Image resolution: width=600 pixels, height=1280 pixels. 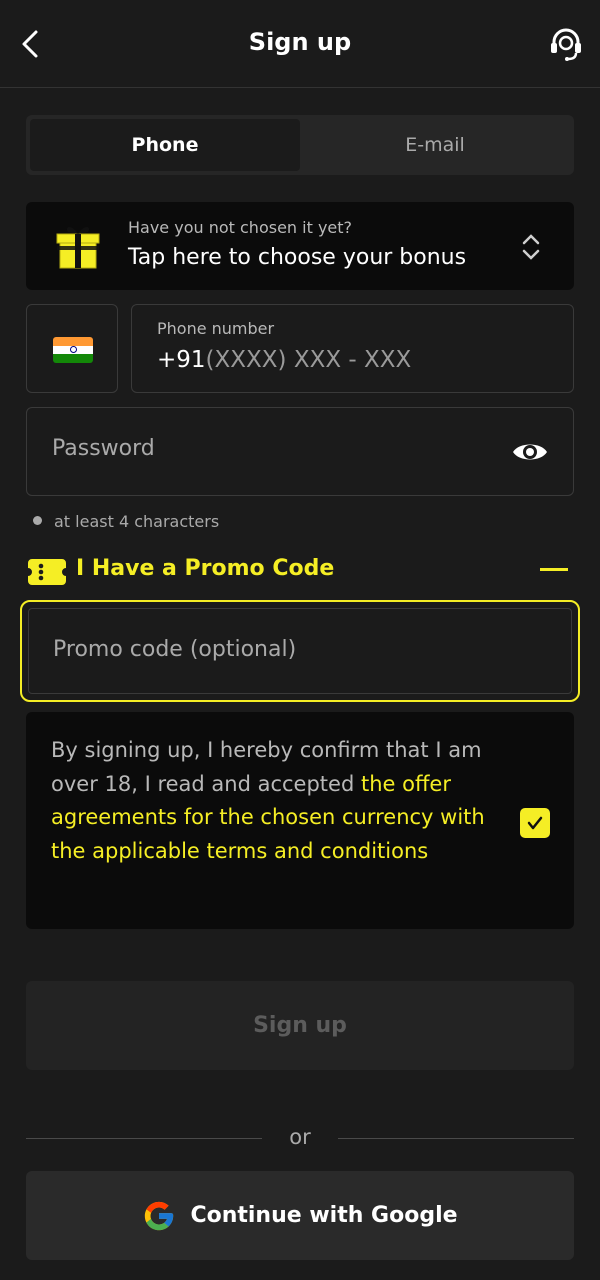 I want to click on promo-code-placeholder: Promo code (optional), so click(x=175, y=649).